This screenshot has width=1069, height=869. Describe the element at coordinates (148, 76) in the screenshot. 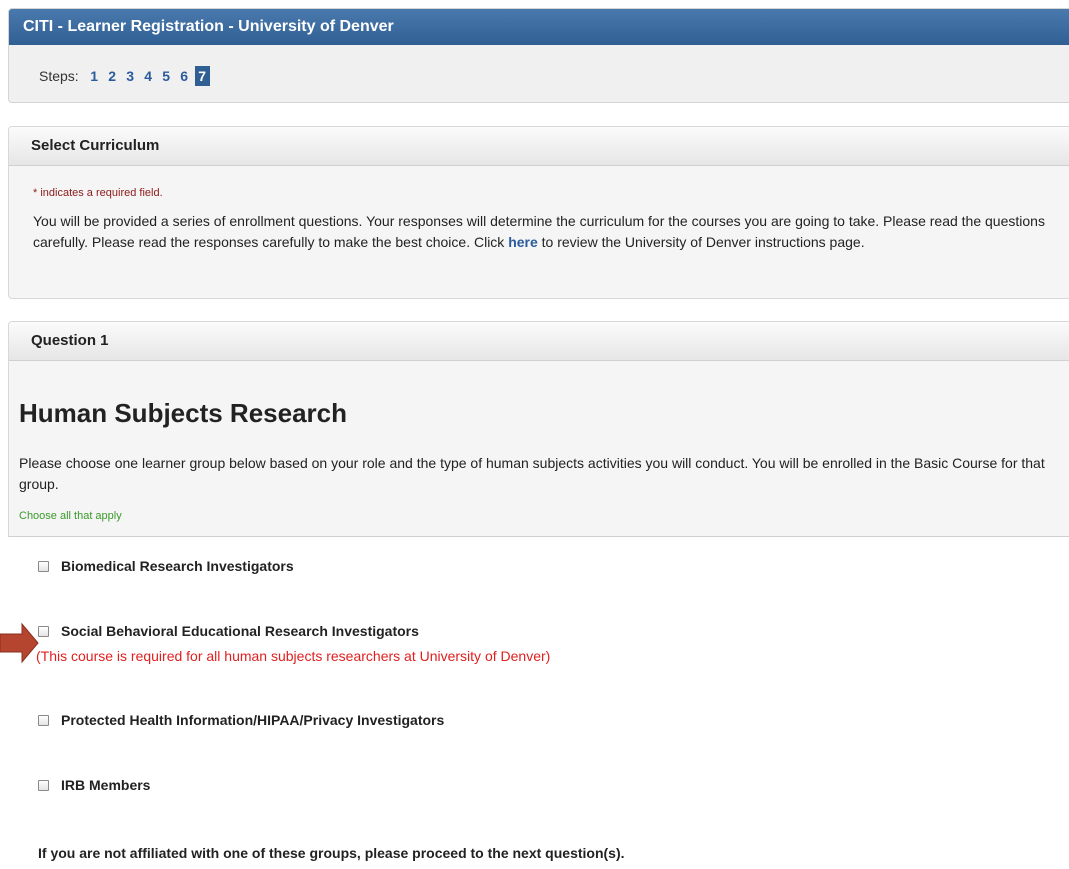

I see `step-4: 4` at that location.